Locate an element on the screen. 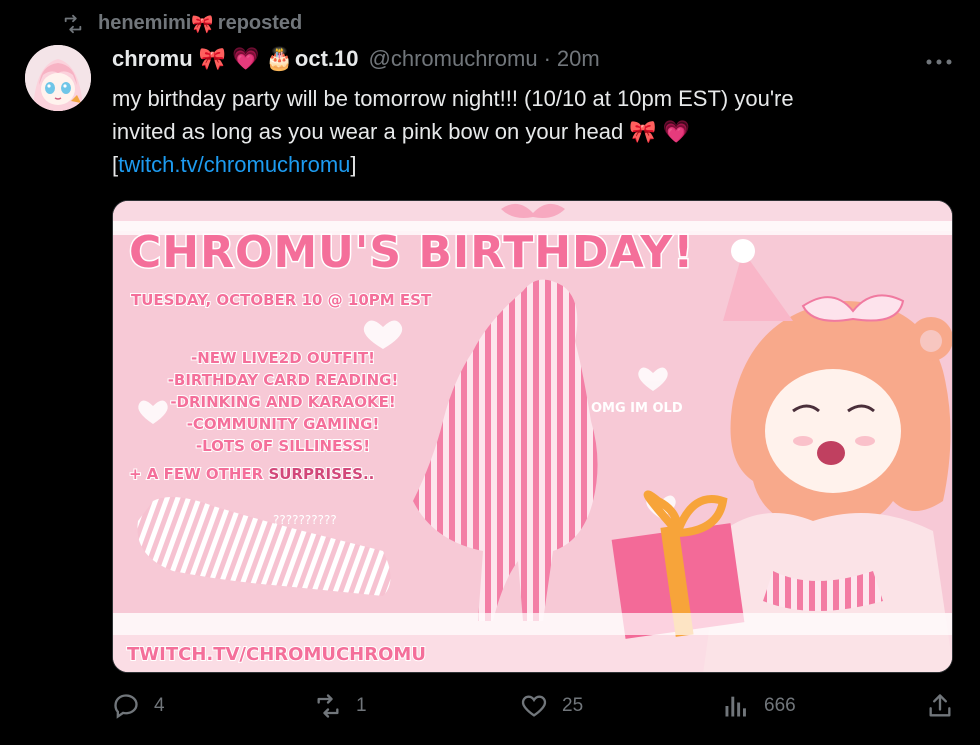  tweet-line-3: [twitch.tv/chromuchromu] is located at coordinates (532, 164).